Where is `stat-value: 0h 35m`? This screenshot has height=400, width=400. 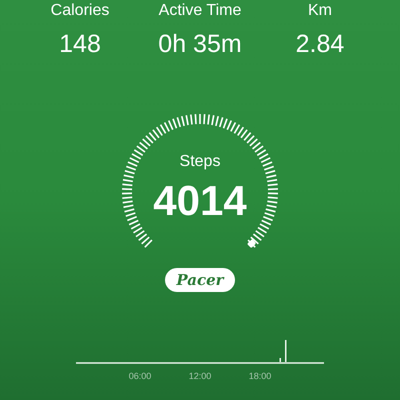
stat-value: 0h 35m is located at coordinates (200, 44).